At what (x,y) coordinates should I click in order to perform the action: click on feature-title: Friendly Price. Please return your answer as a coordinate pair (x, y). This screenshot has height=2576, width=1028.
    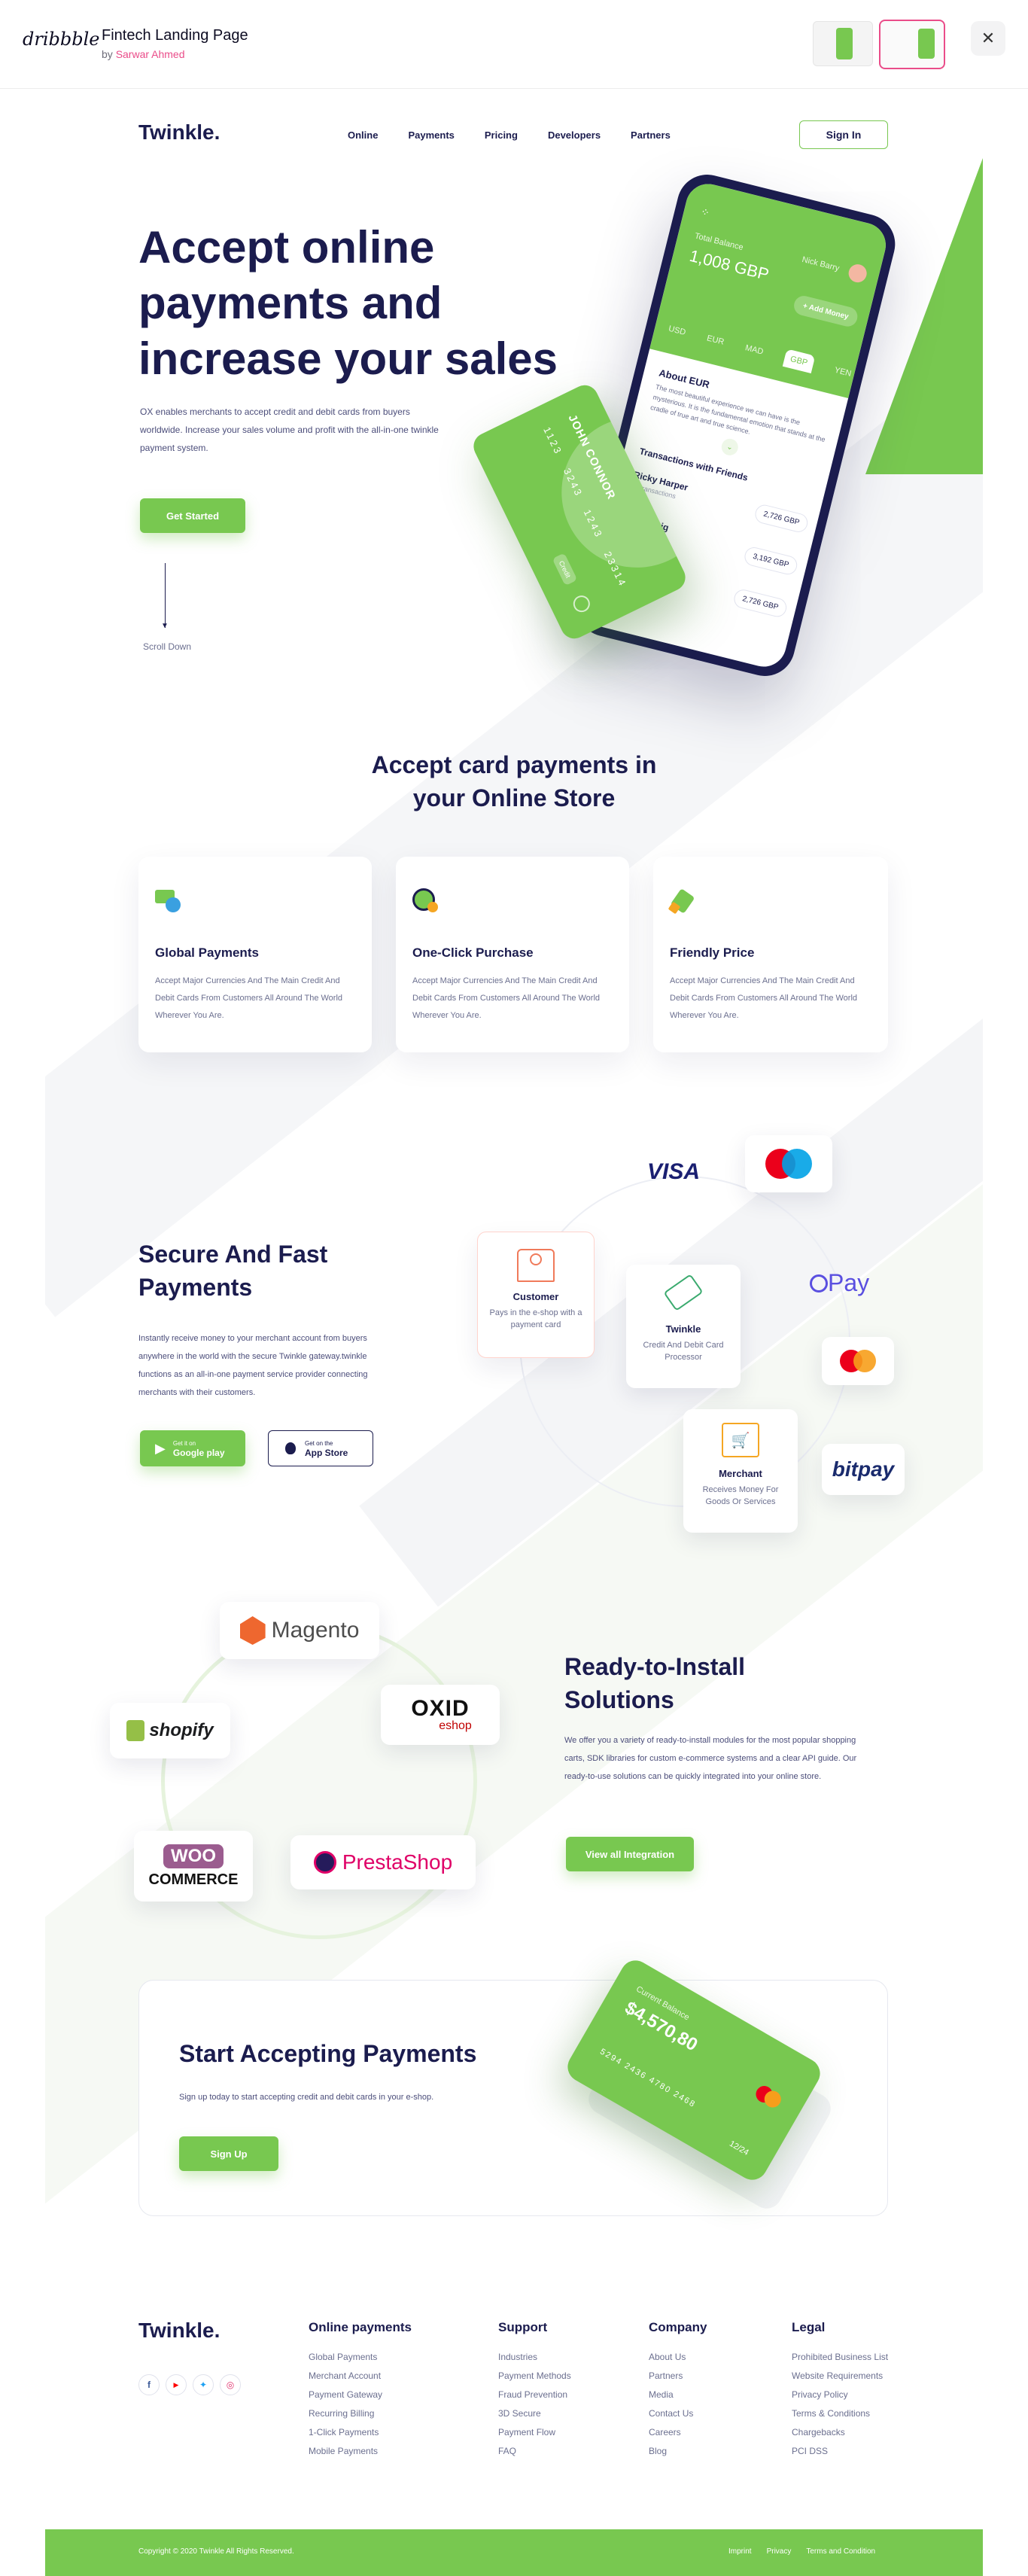
    Looking at the image, I should click on (712, 952).